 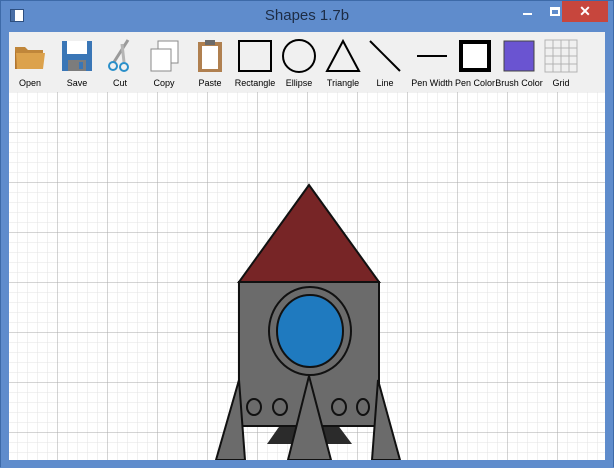 What do you see at coordinates (561, 83) in the screenshot?
I see `grid-label: Grid` at bounding box center [561, 83].